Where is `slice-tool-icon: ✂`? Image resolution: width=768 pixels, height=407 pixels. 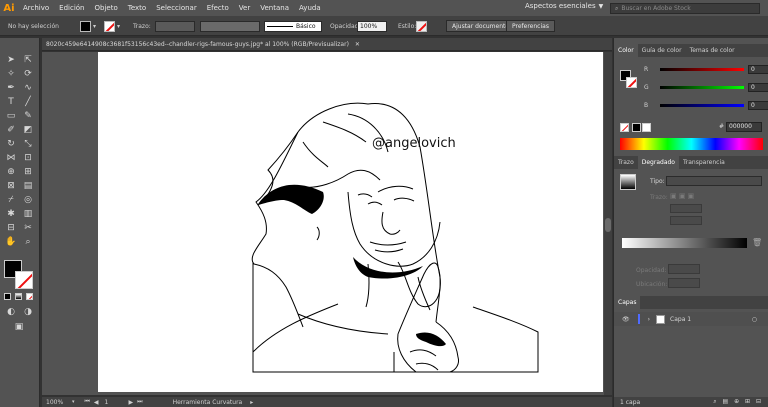
slice-tool-icon: ✂ is located at coordinates (28, 228).